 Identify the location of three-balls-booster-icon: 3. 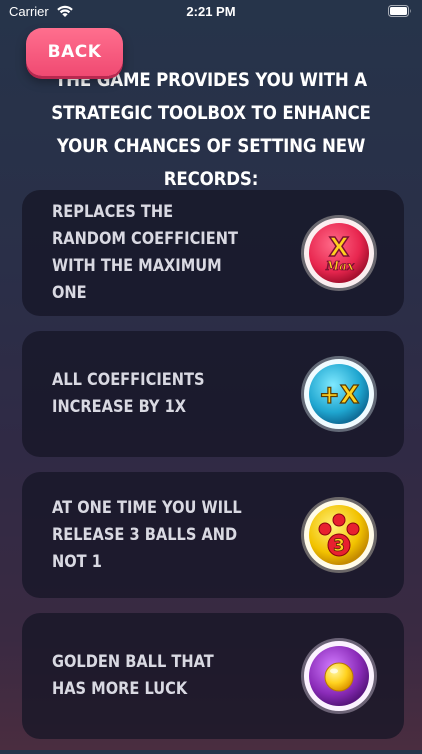
(339, 535).